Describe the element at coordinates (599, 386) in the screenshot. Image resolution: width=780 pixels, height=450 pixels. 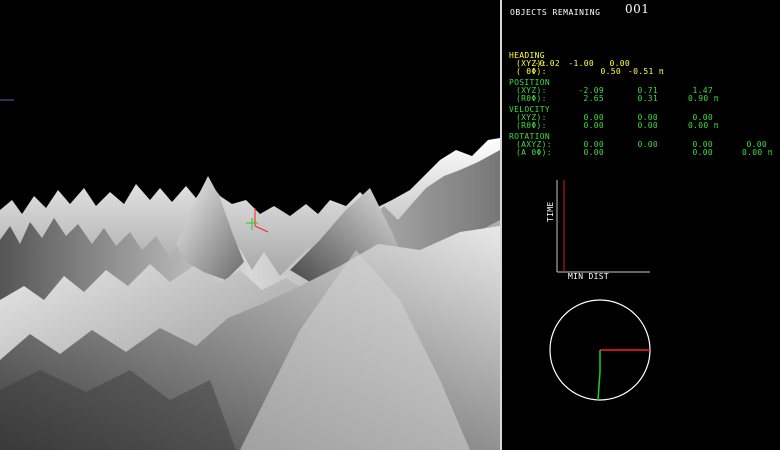
I see `compass-y-needle-tail` at that location.